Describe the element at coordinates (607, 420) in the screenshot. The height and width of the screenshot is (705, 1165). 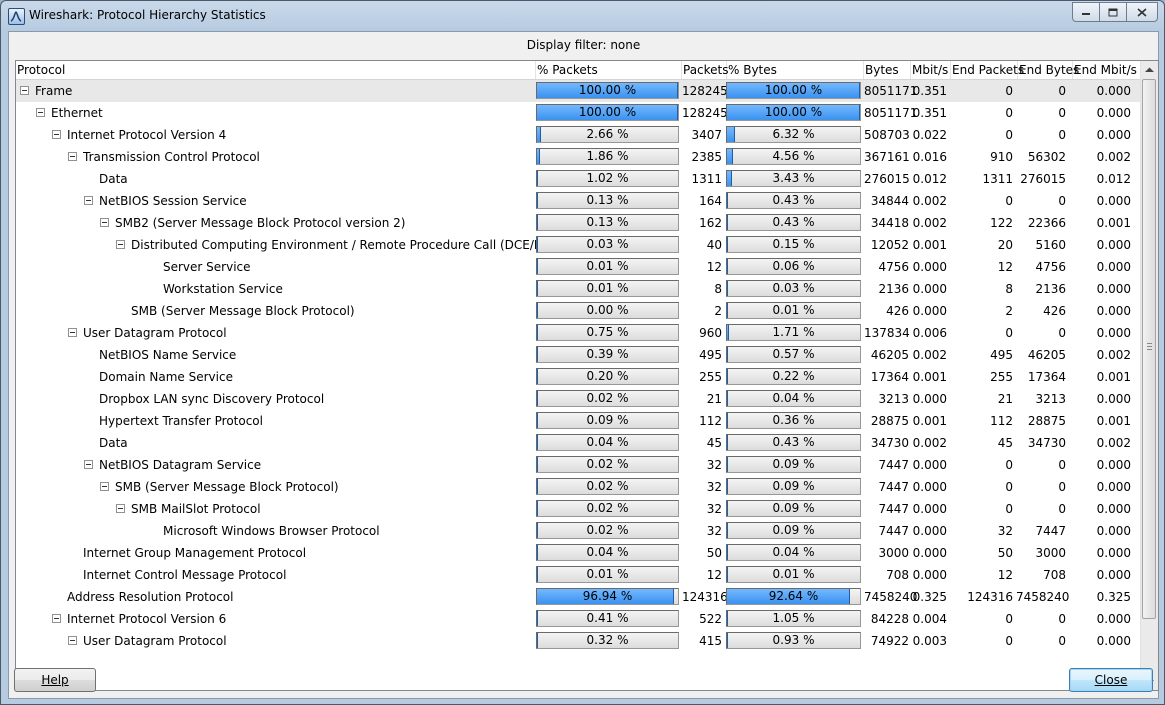
I see `pct-packets-bar: 0.09 %` at that location.